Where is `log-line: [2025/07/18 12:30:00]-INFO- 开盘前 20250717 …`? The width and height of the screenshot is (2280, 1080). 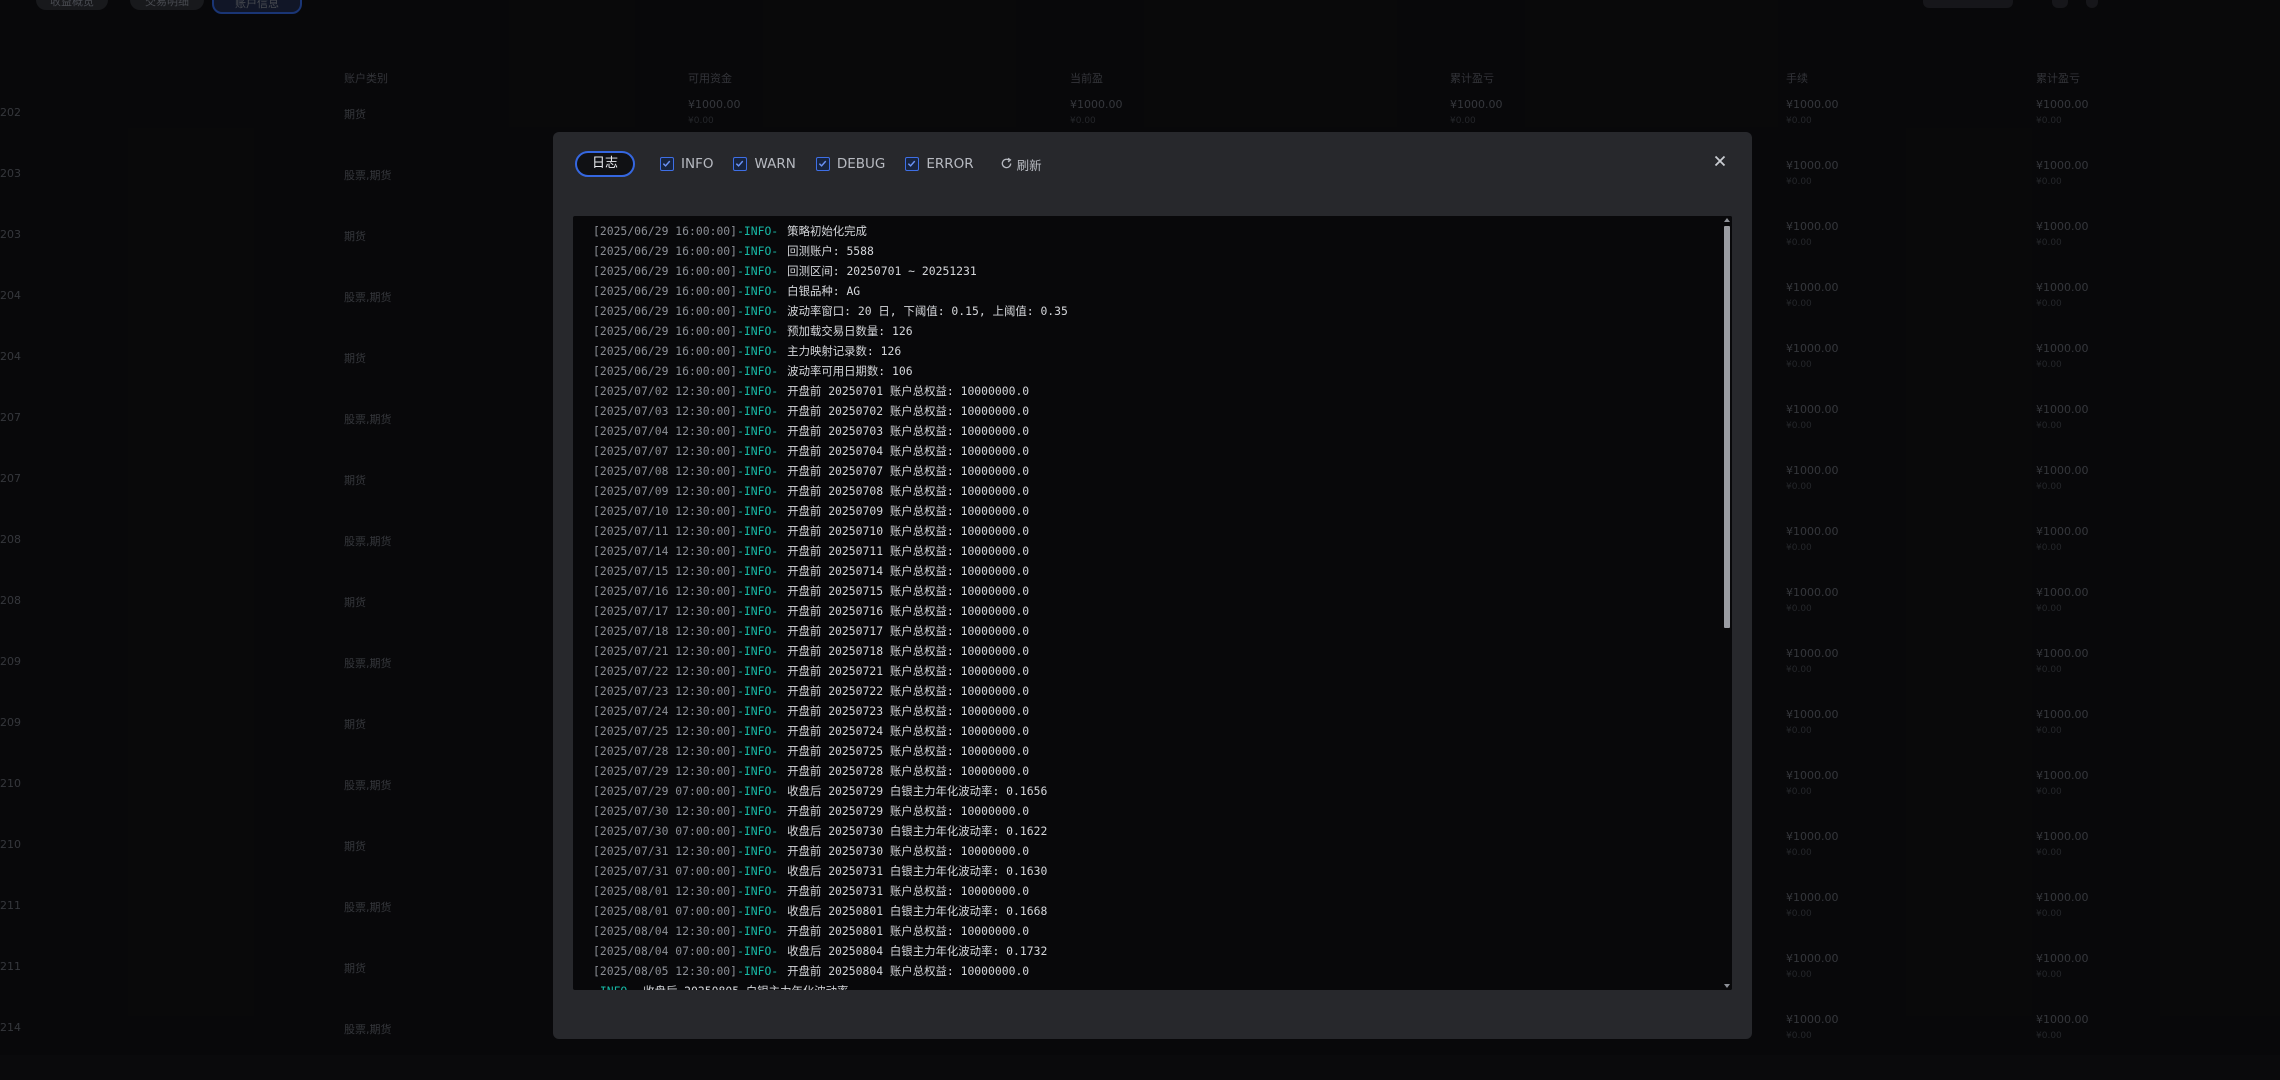 log-line: [2025/07/18 12:30:00]-INFO- 开盘前 20250717 … is located at coordinates (1150, 631).